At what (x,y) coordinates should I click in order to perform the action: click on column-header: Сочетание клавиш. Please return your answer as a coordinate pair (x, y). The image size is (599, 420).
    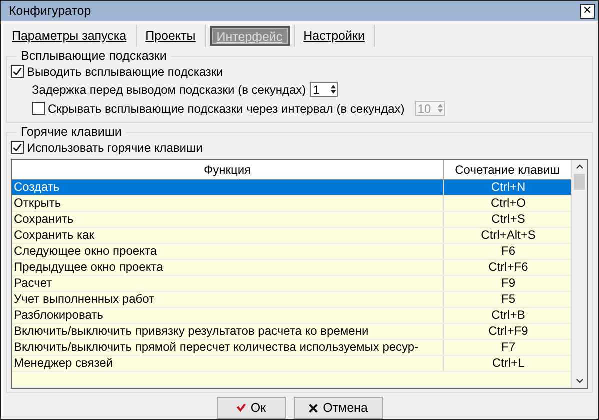
    Looking at the image, I should click on (507, 169).